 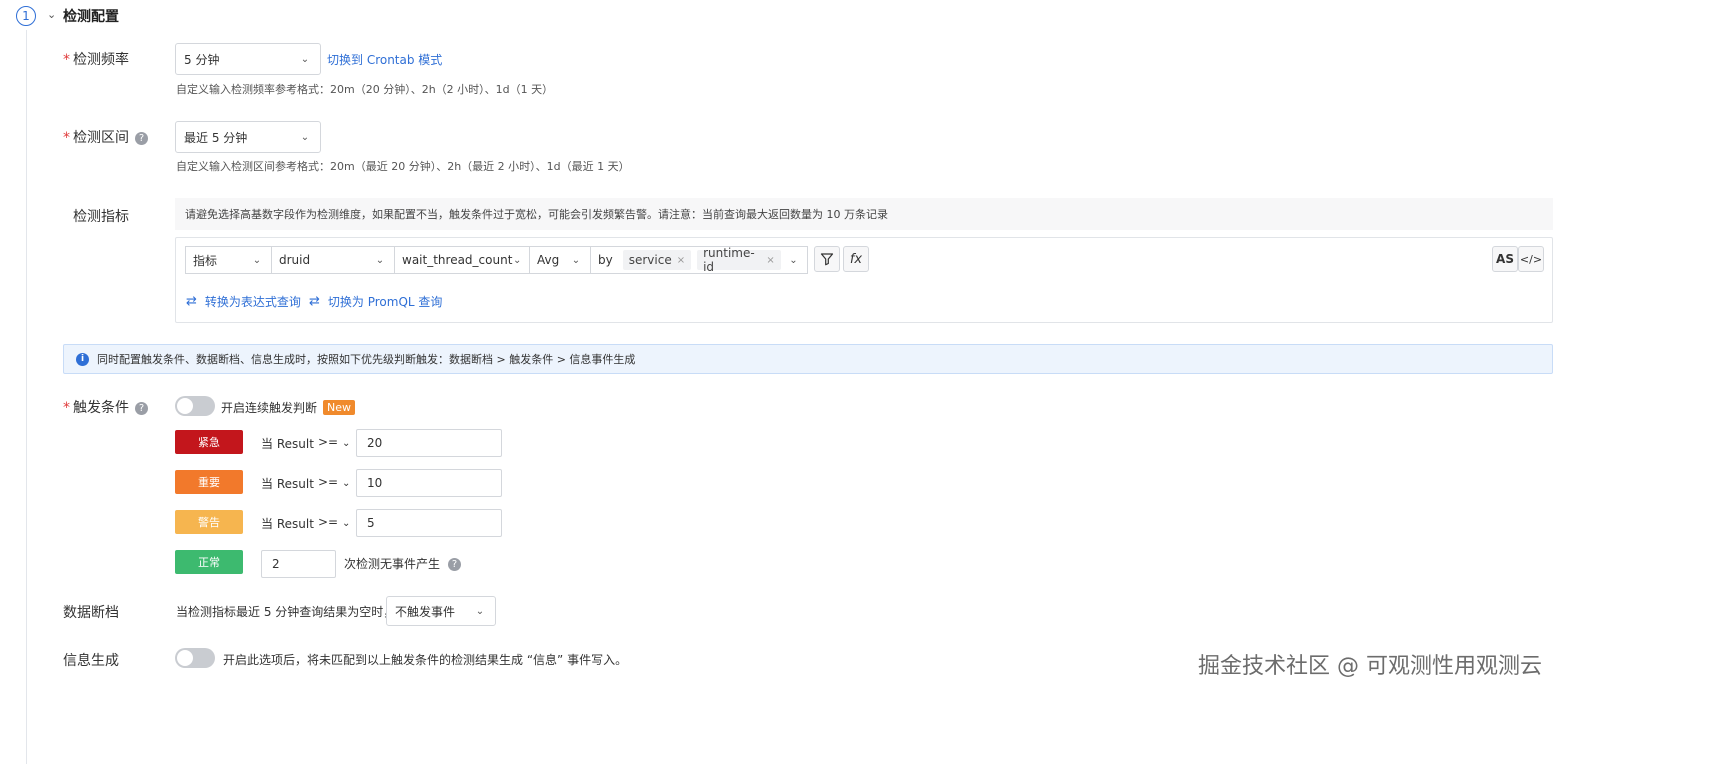 What do you see at coordinates (384, 59) in the screenshot?
I see `switch-crontab-link: 切换到 Crontab 模式` at bounding box center [384, 59].